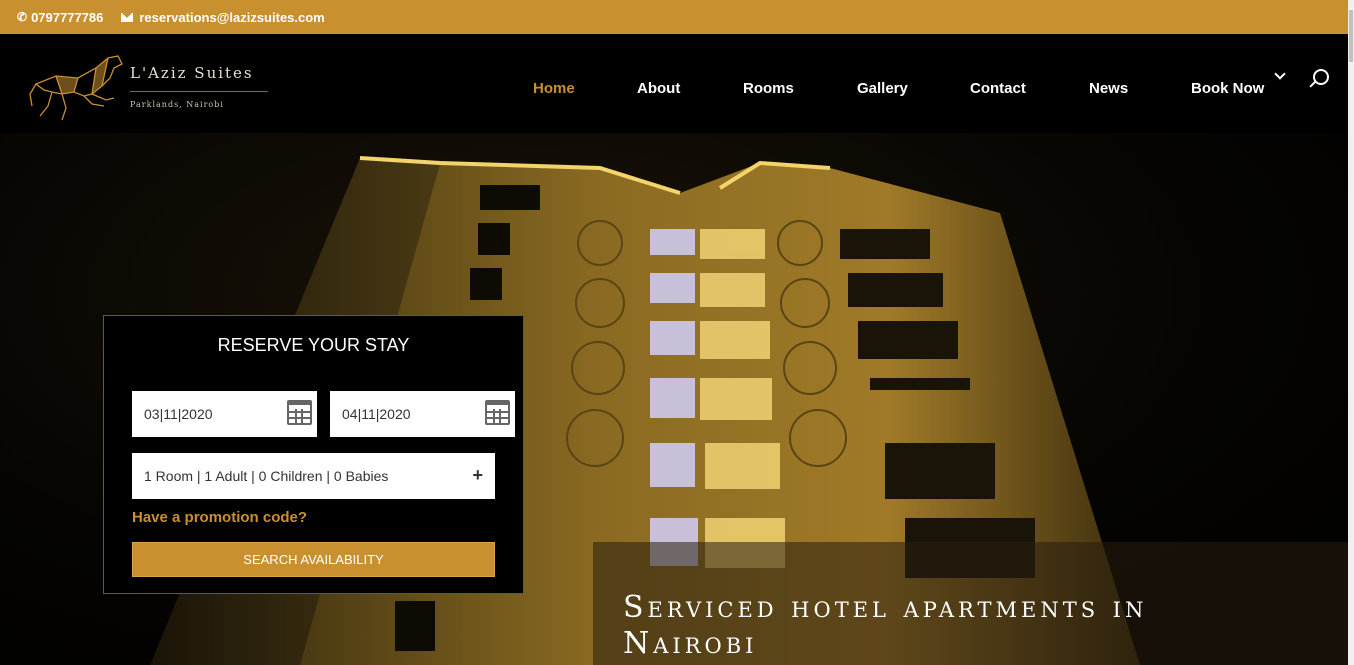  What do you see at coordinates (1351, 332) in the screenshot?
I see `page-scrollbar` at bounding box center [1351, 332].